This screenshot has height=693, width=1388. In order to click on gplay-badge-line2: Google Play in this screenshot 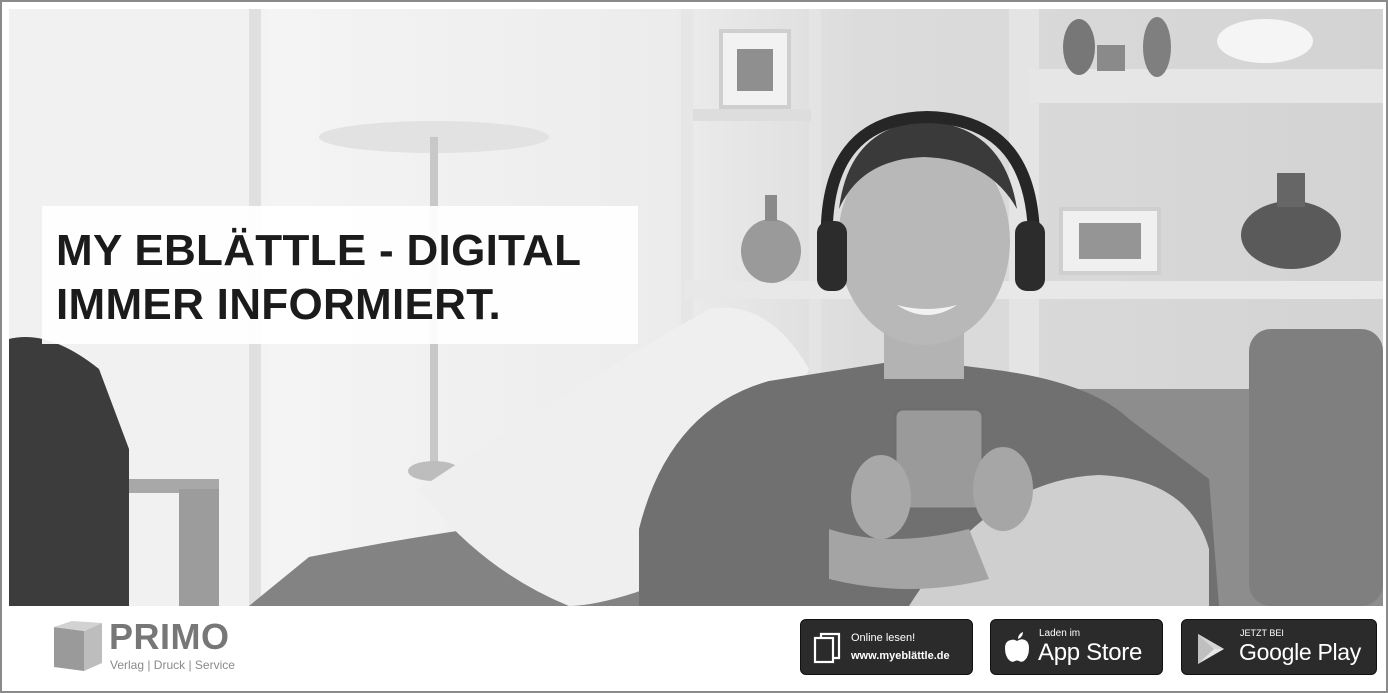, I will do `click(1300, 652)`.